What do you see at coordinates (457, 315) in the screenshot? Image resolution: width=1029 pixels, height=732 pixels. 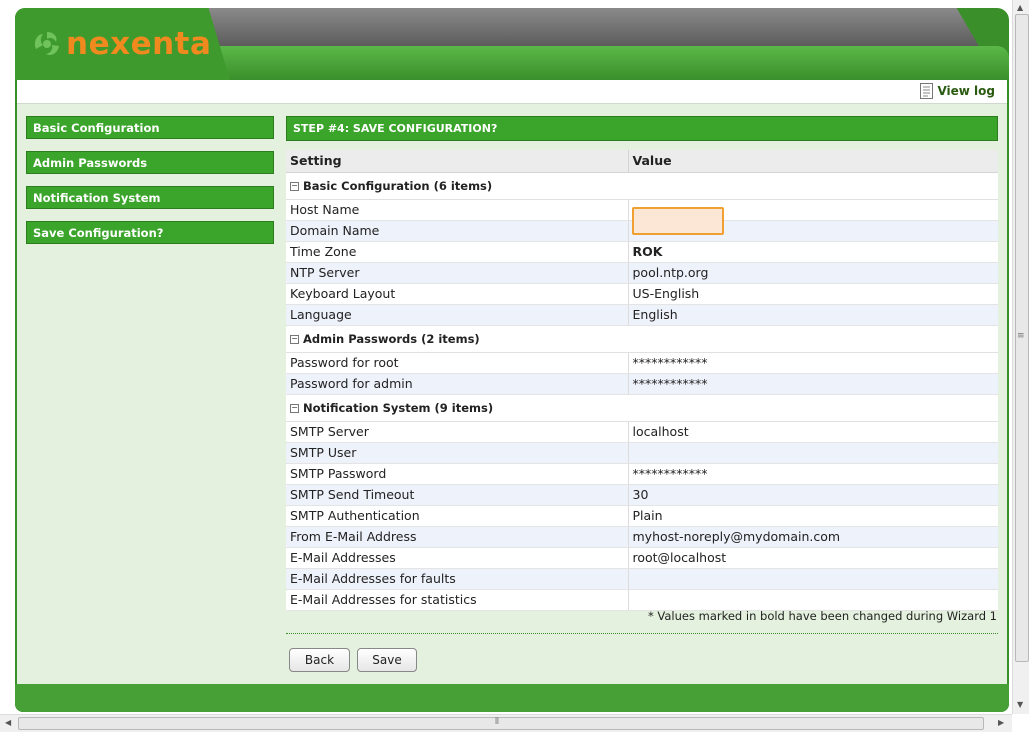 I see `setting-cell: Language` at bounding box center [457, 315].